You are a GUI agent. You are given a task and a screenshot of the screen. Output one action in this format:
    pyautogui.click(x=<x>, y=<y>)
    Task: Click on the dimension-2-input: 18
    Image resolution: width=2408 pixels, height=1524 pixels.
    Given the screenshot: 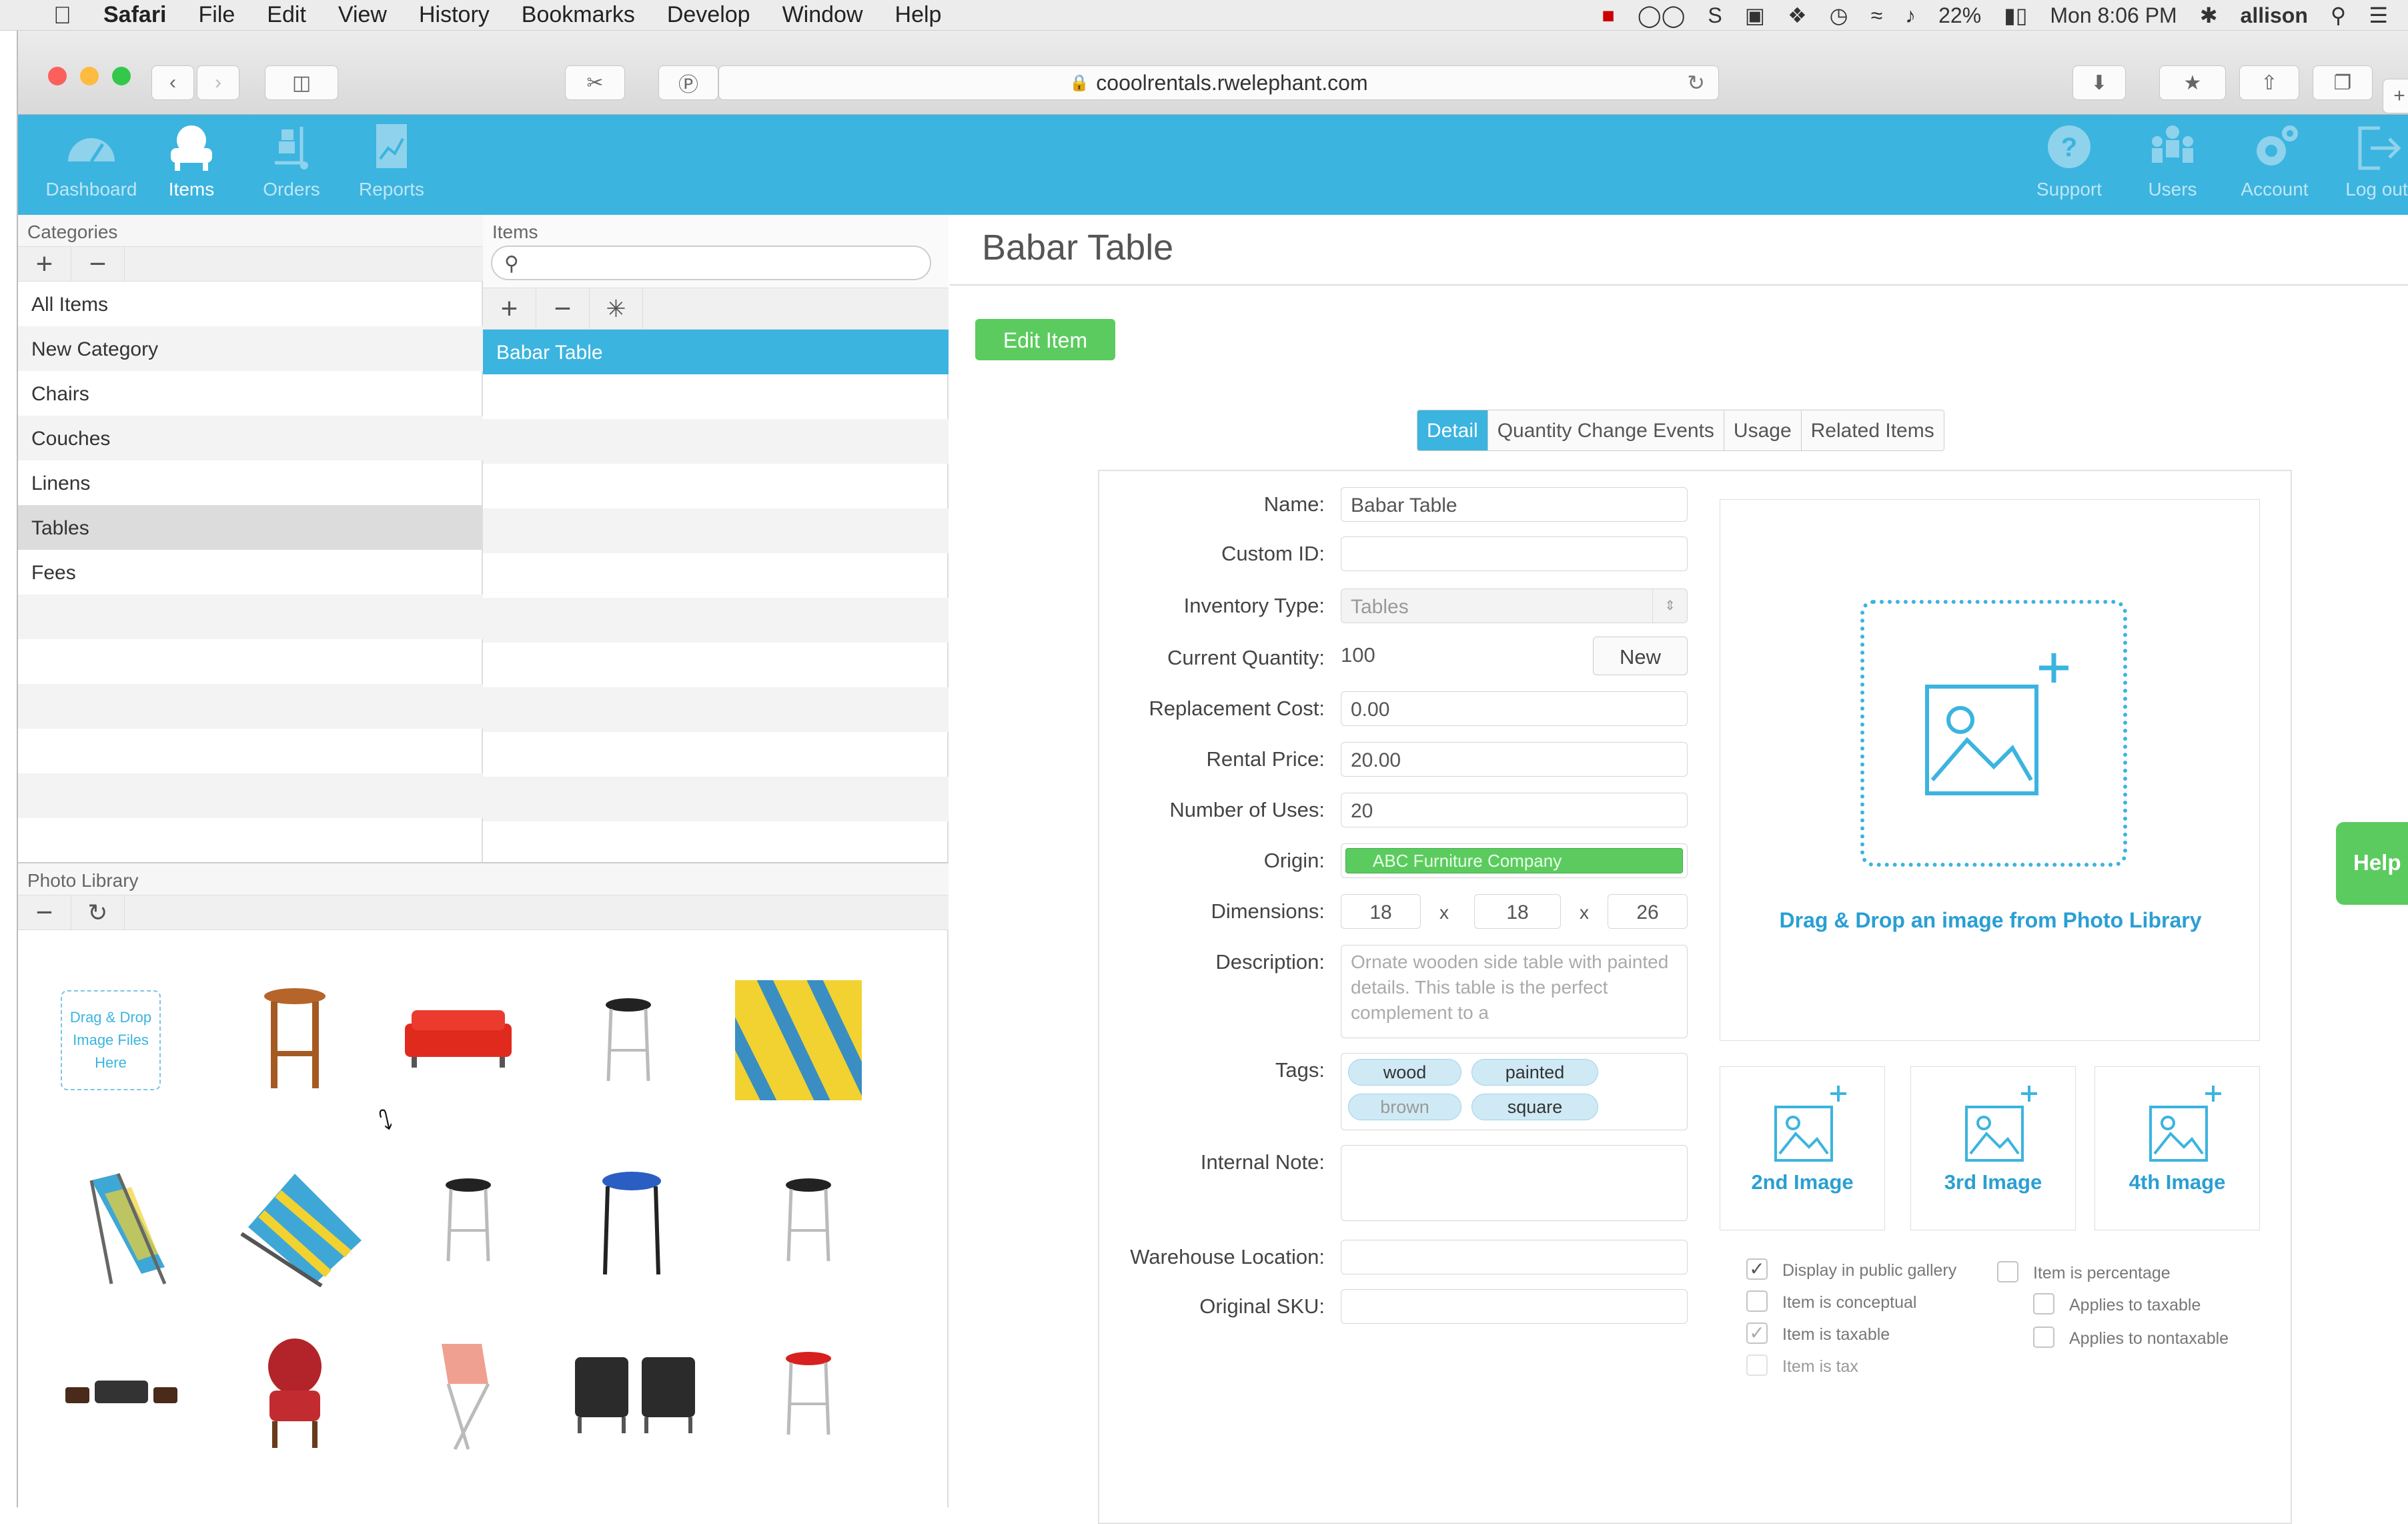 What is the action you would take?
    pyautogui.click(x=1517, y=911)
    